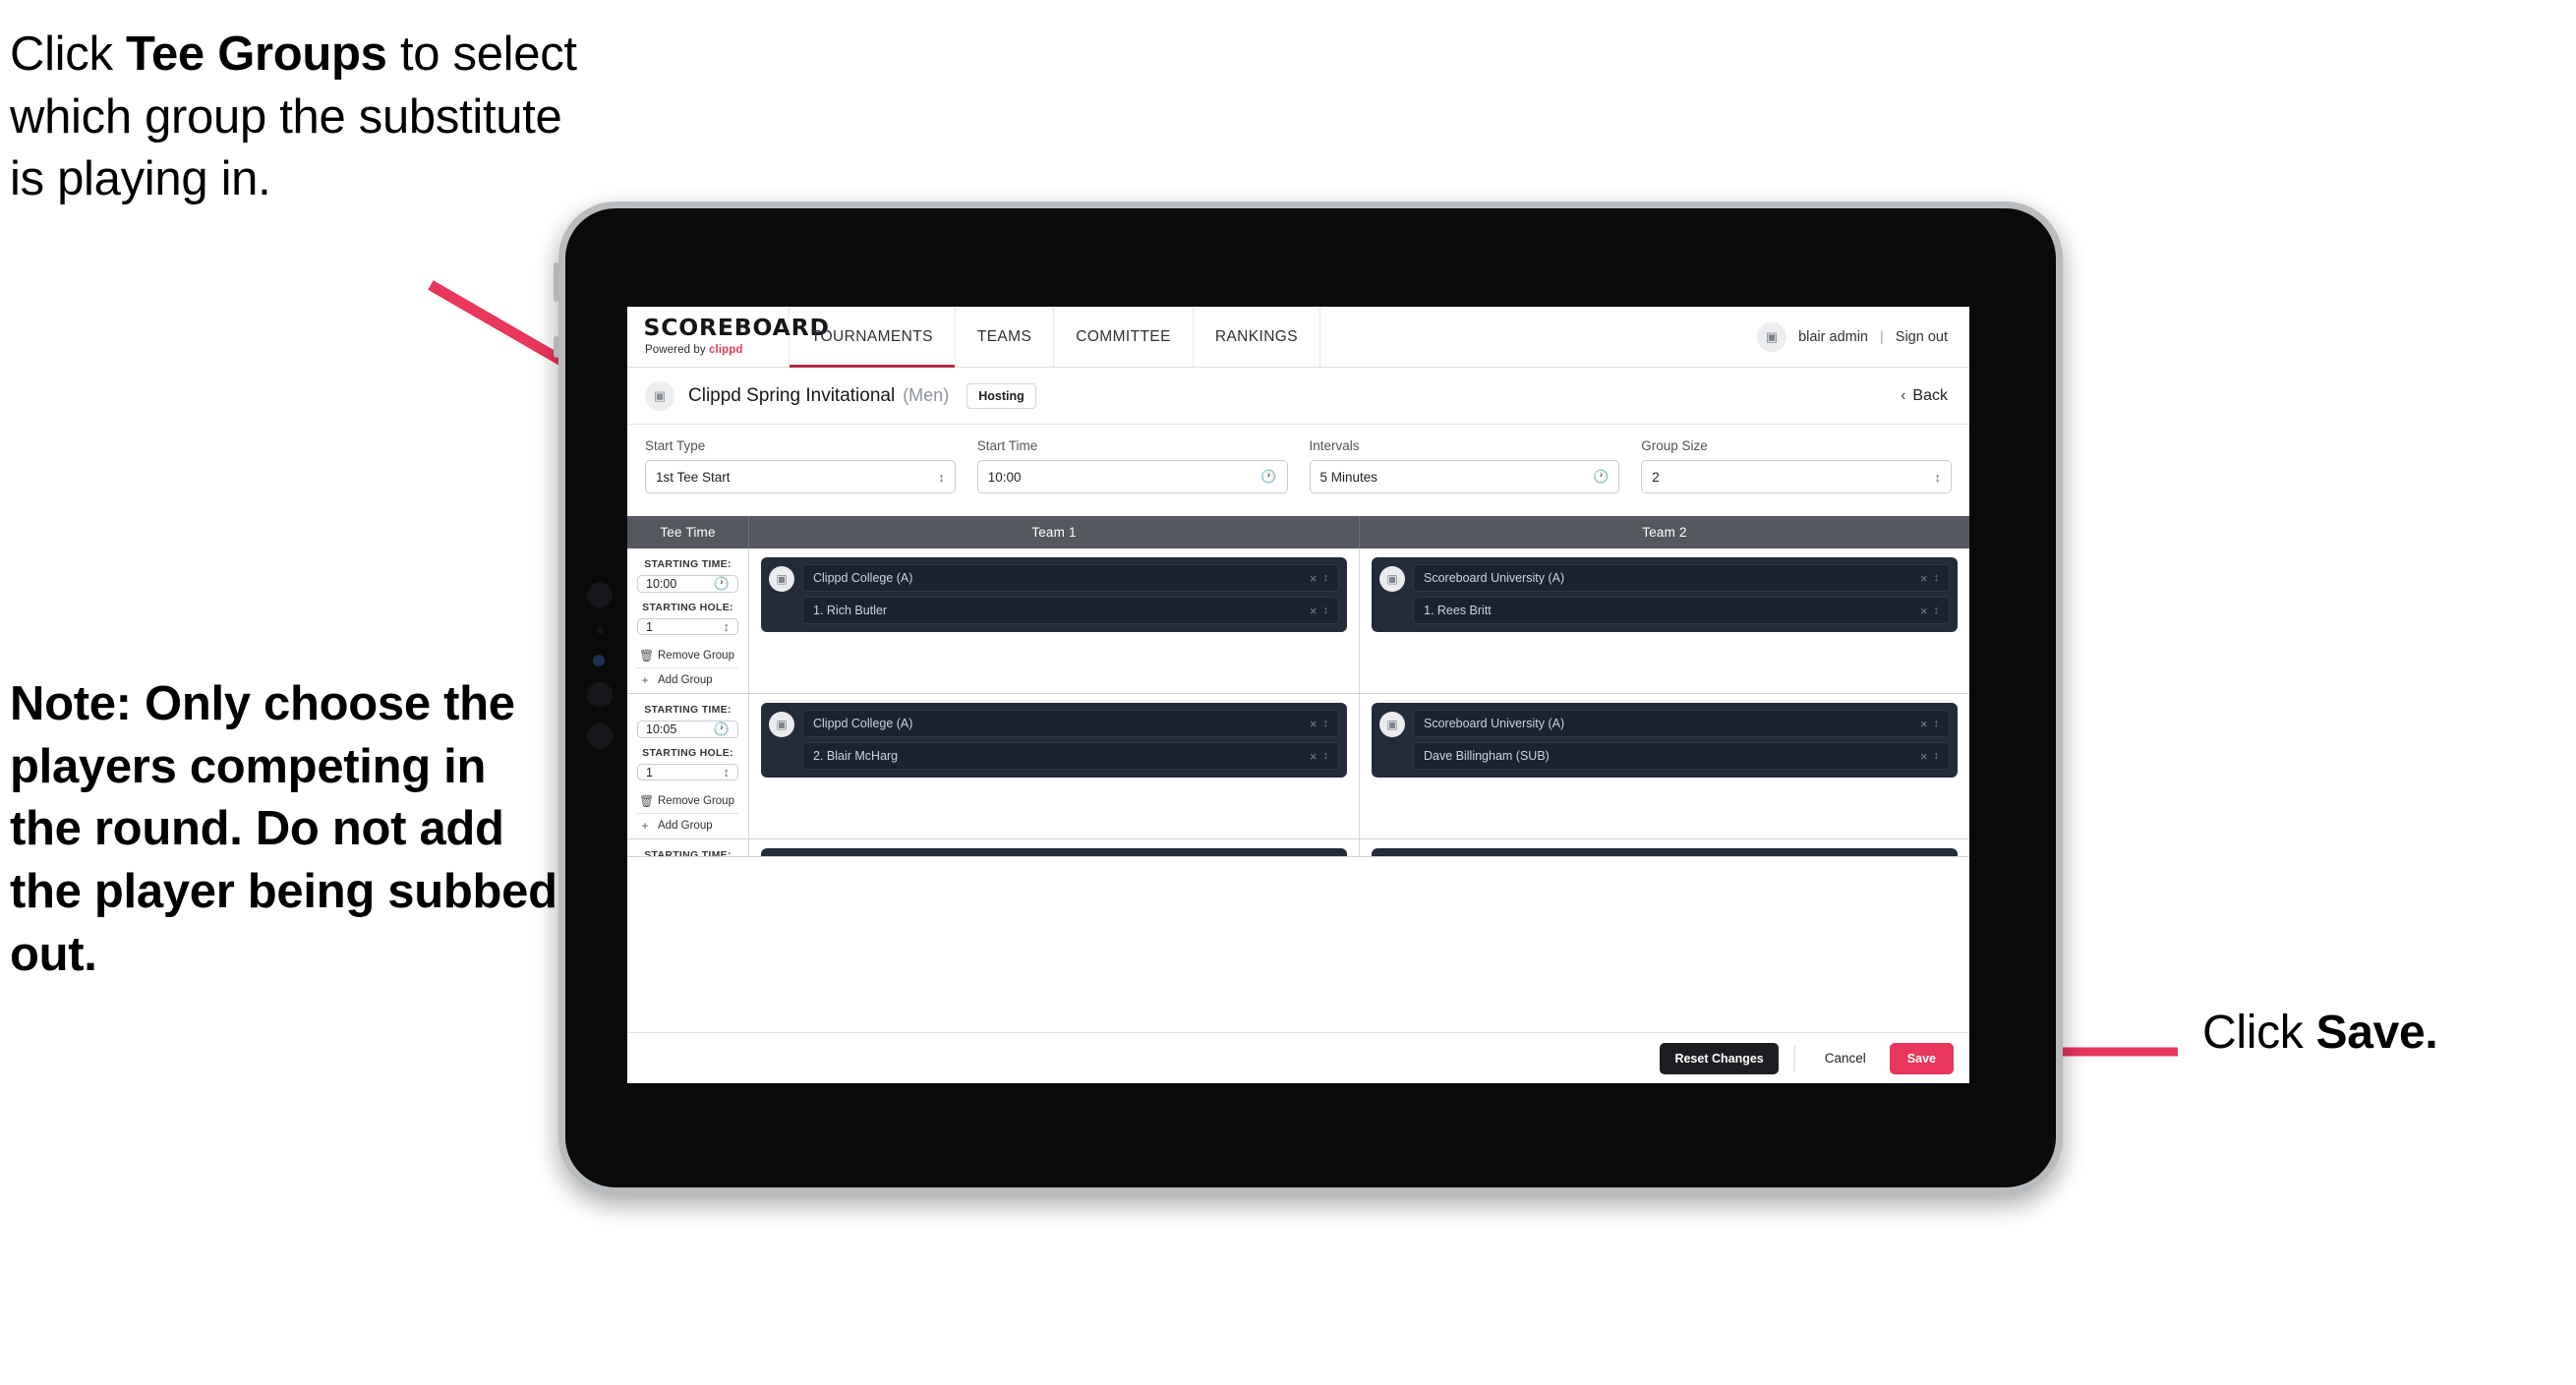 The image size is (2576, 1385). What do you see at coordinates (1054, 532) in the screenshot?
I see `column-header-team-1: Team 1` at bounding box center [1054, 532].